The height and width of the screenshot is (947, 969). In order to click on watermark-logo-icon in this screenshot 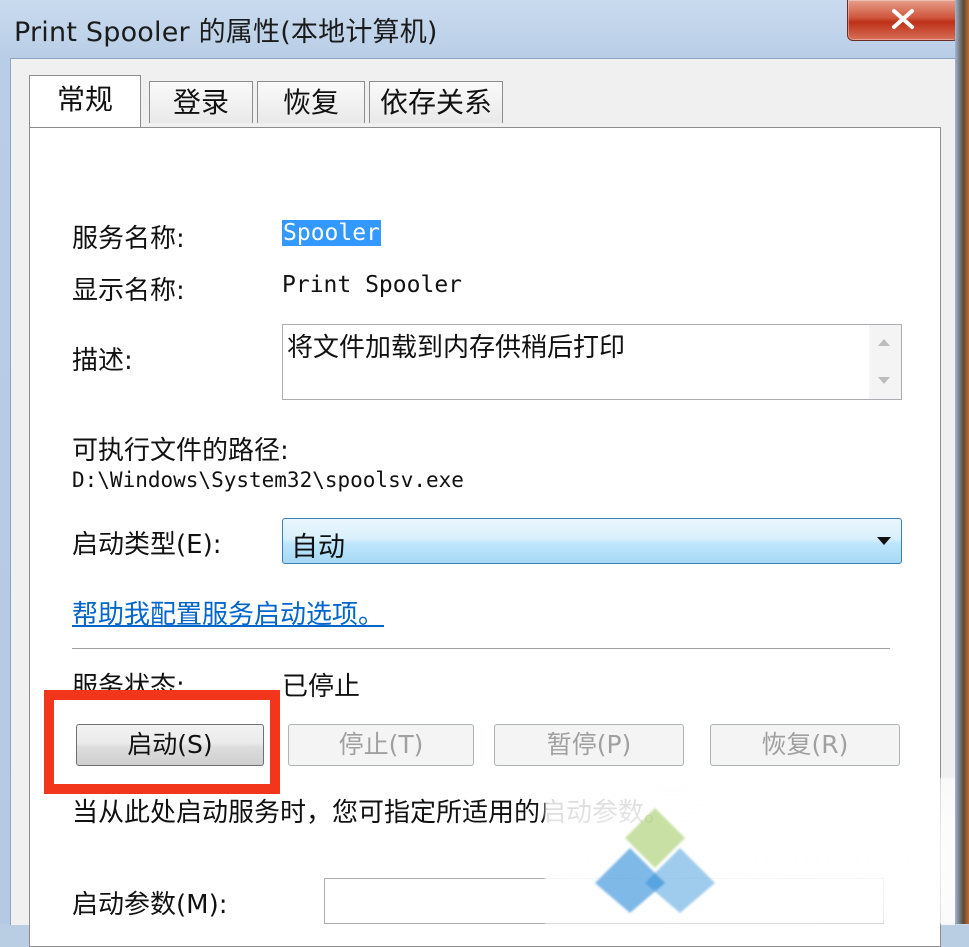, I will do `click(655, 860)`.